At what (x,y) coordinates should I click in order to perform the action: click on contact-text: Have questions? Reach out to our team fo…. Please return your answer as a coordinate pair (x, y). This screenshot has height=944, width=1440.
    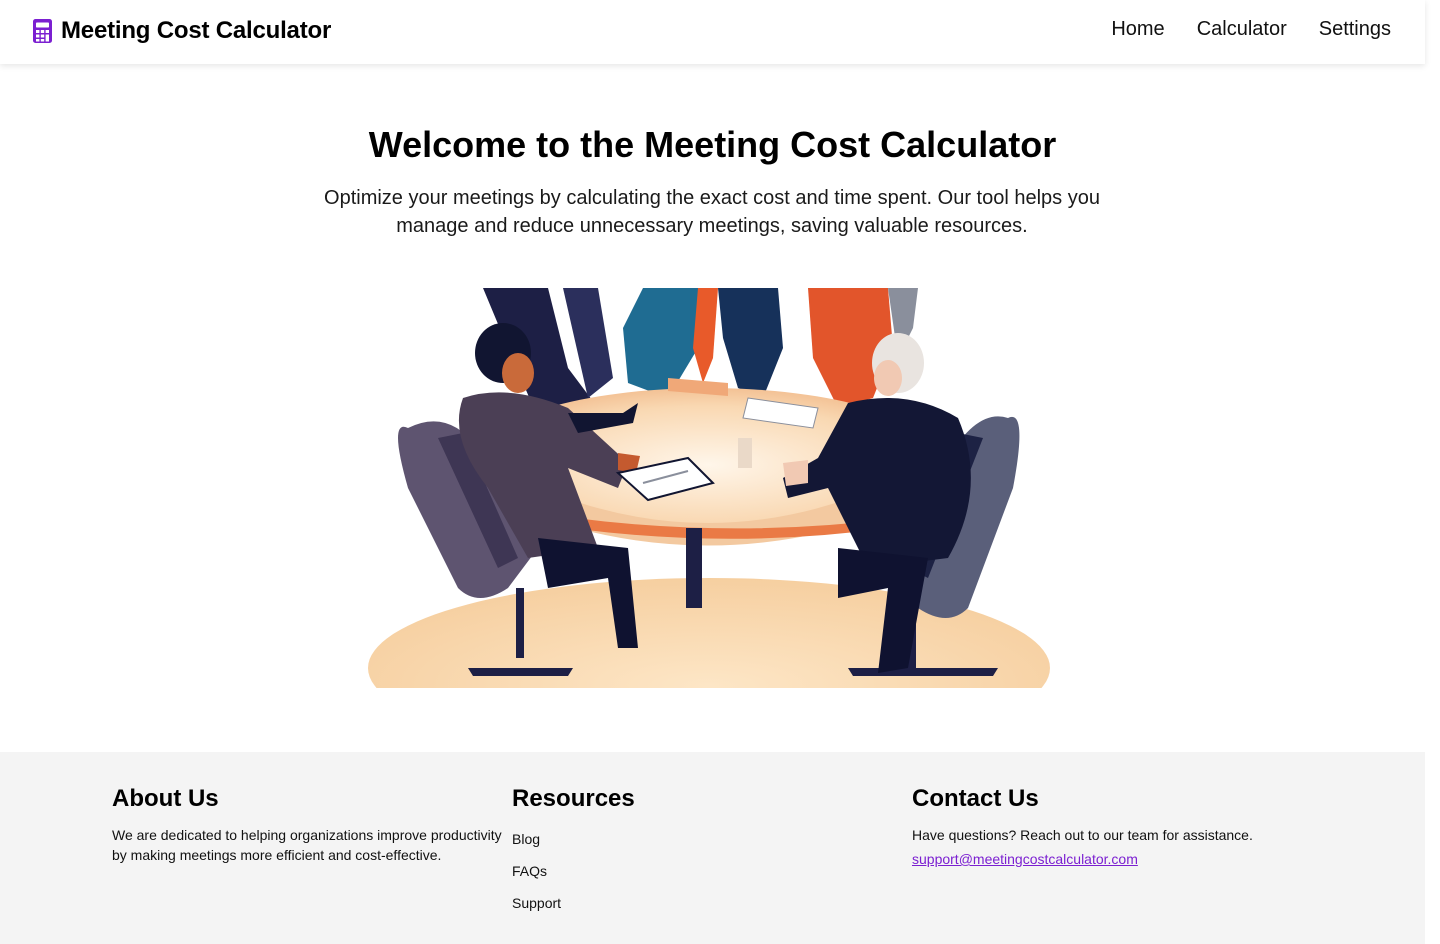
    Looking at the image, I should click on (1082, 835).